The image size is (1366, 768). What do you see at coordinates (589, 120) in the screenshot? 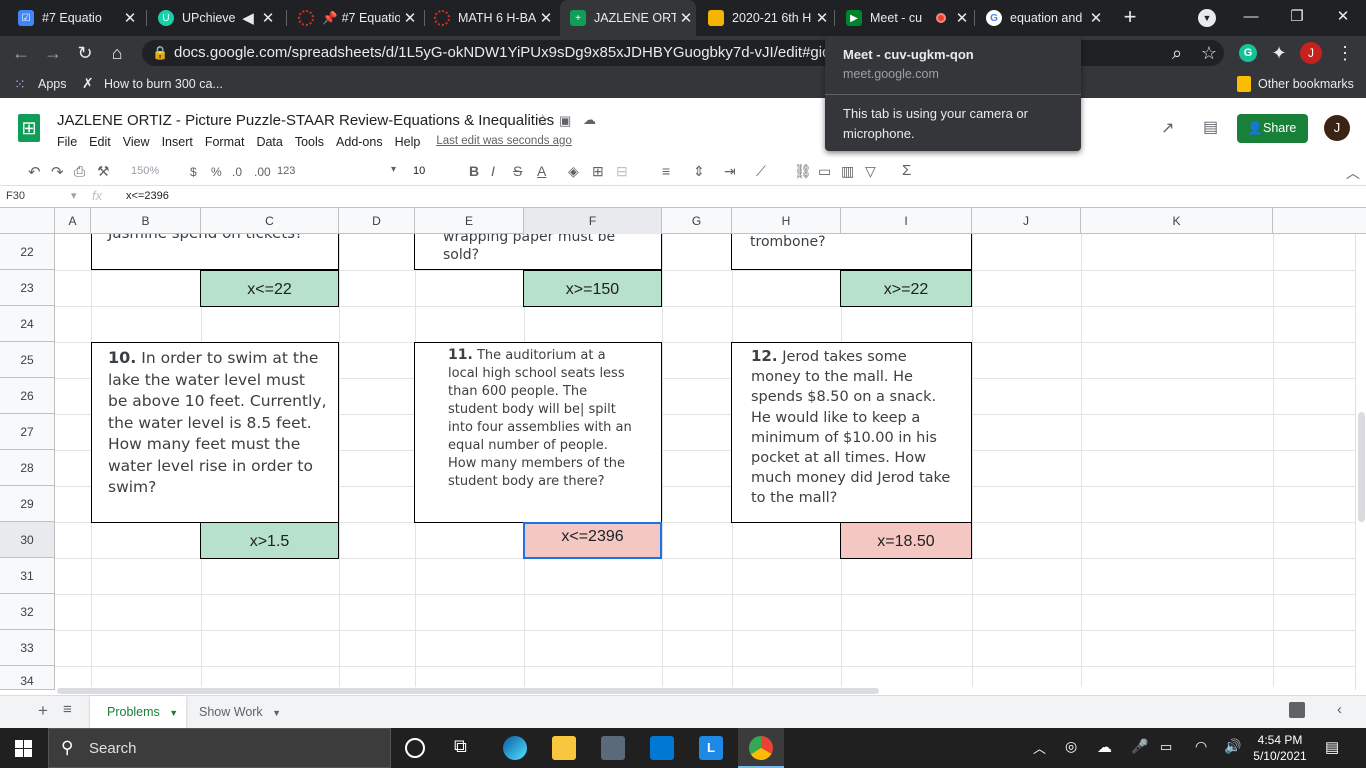
I see `cloud-status-icon: ☁` at bounding box center [589, 120].